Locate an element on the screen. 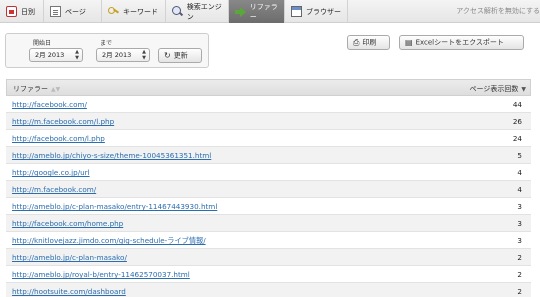 The width and height of the screenshot is (540, 297). referrer-link: http://ameblo.jp/c-plan-masako/ is located at coordinates (69, 257).